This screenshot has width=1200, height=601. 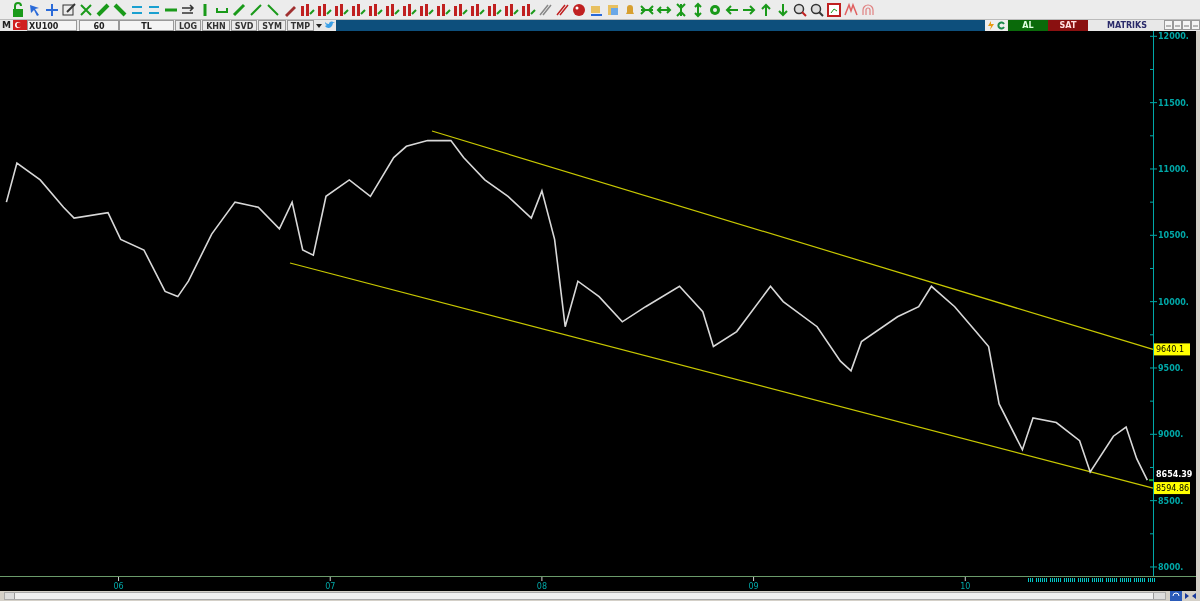 What do you see at coordinates (585, 596) in the screenshot?
I see `horizontal-scrollbar` at bounding box center [585, 596].